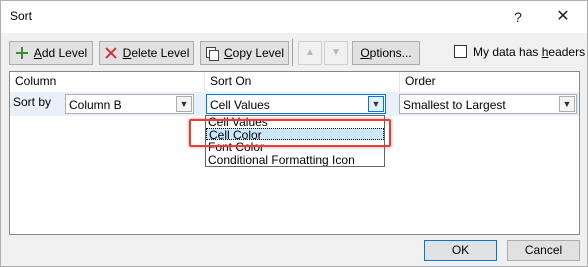 The width and height of the screenshot is (588, 267). I want to click on delete-level-button: Delete Level, so click(146, 53).